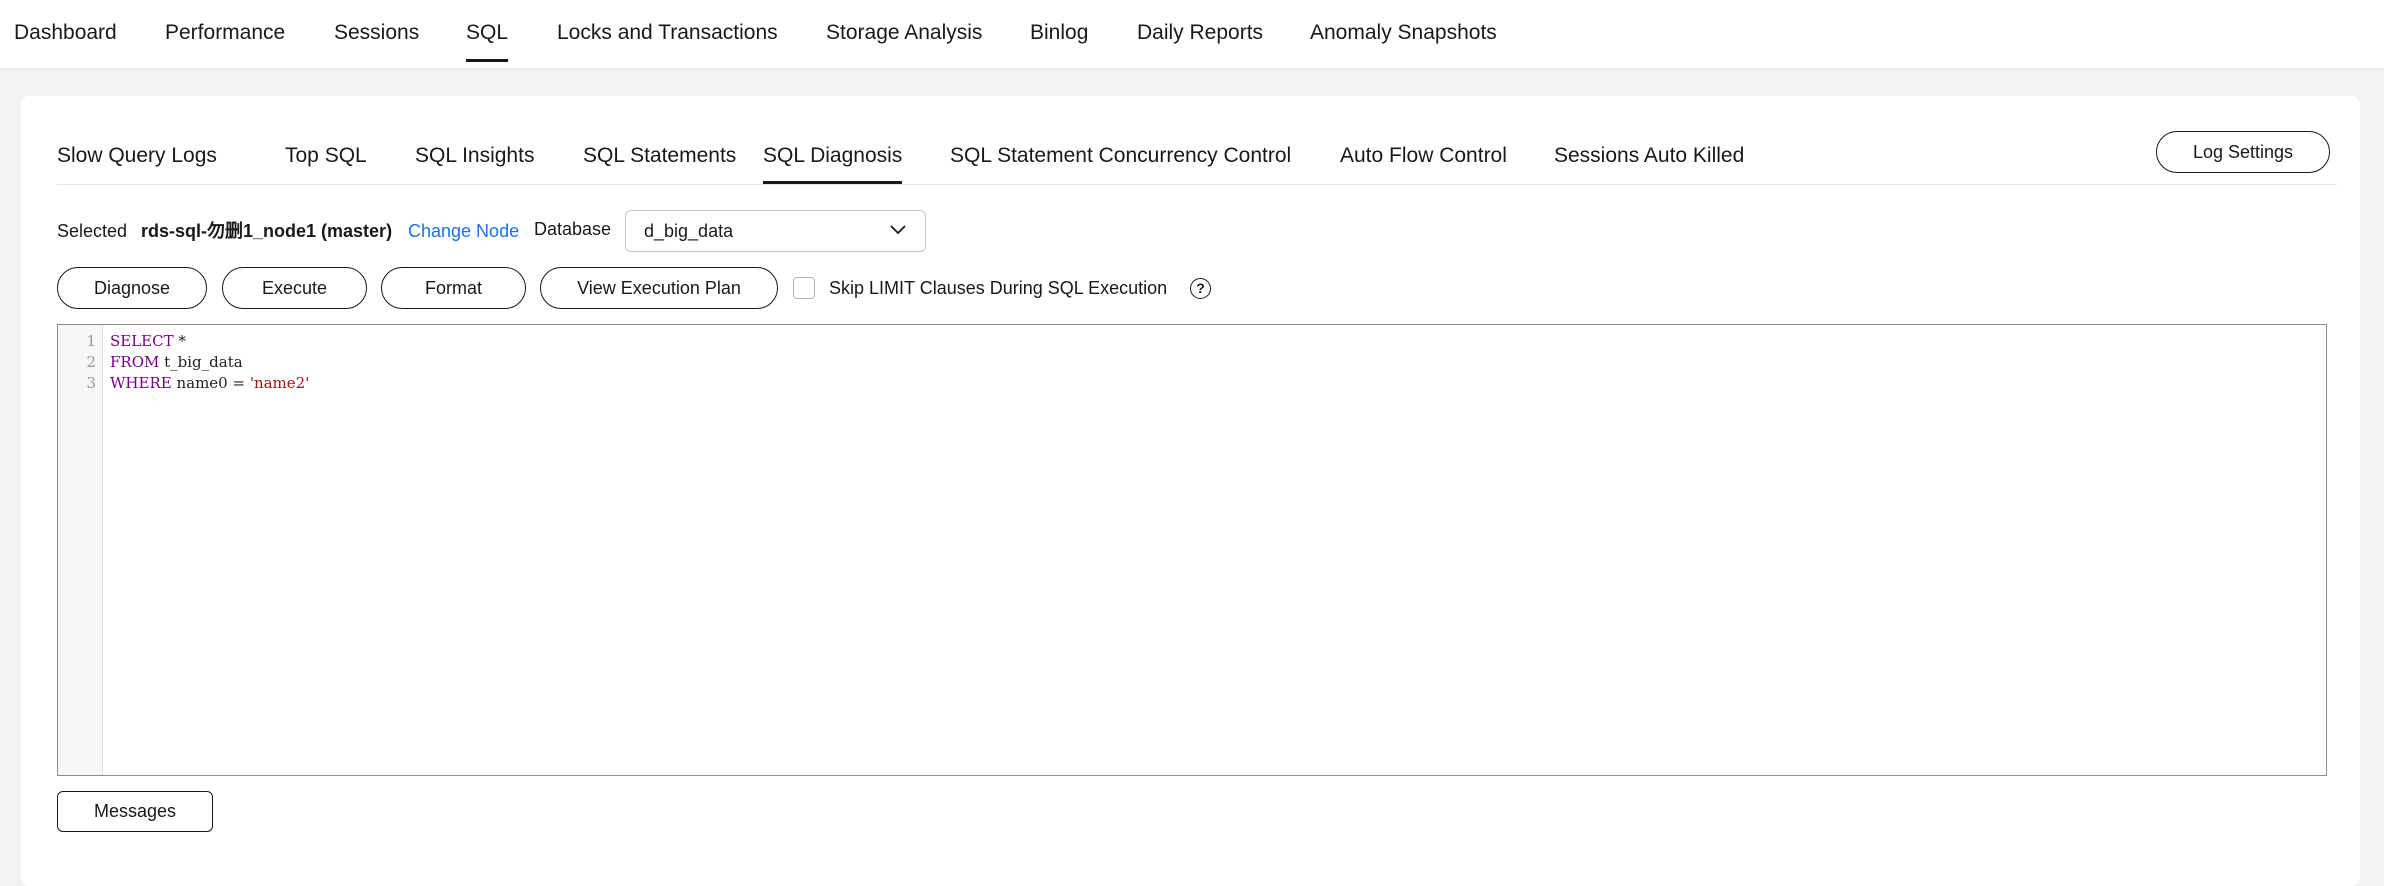 Image resolution: width=2384 pixels, height=886 pixels. What do you see at coordinates (80, 550) in the screenshot?
I see `line-number-gutter: 1 2 3` at bounding box center [80, 550].